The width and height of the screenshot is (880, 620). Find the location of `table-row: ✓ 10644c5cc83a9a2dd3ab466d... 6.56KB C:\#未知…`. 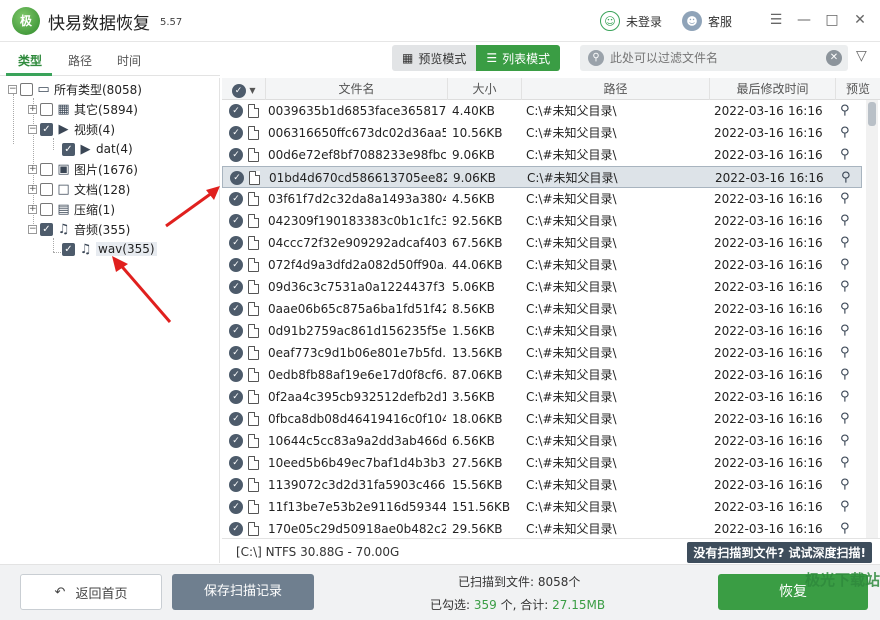

table-row: ✓ 10644c5cc83a9a2dd3ab466d... 6.56KB C:\#未知… is located at coordinates (542, 441).